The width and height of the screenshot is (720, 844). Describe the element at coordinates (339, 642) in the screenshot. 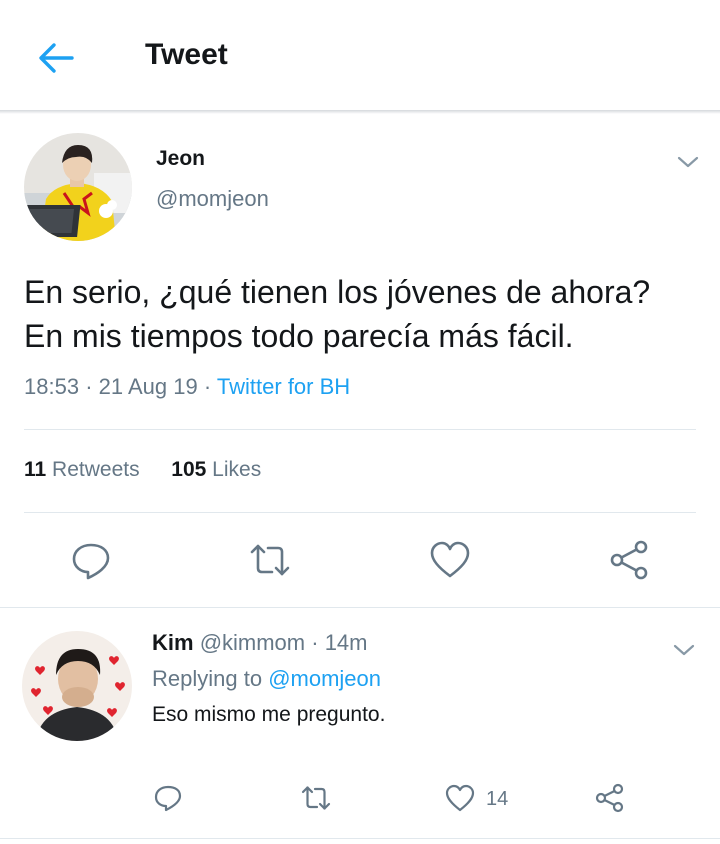

I see `reply-time: · 14m` at that location.